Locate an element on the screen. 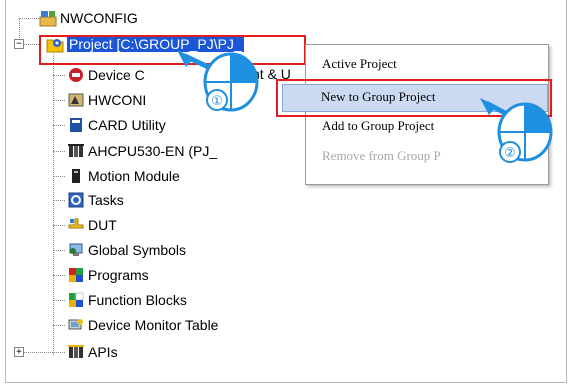 This screenshot has width=568, height=385. step-one-label: ① is located at coordinates (217, 101).